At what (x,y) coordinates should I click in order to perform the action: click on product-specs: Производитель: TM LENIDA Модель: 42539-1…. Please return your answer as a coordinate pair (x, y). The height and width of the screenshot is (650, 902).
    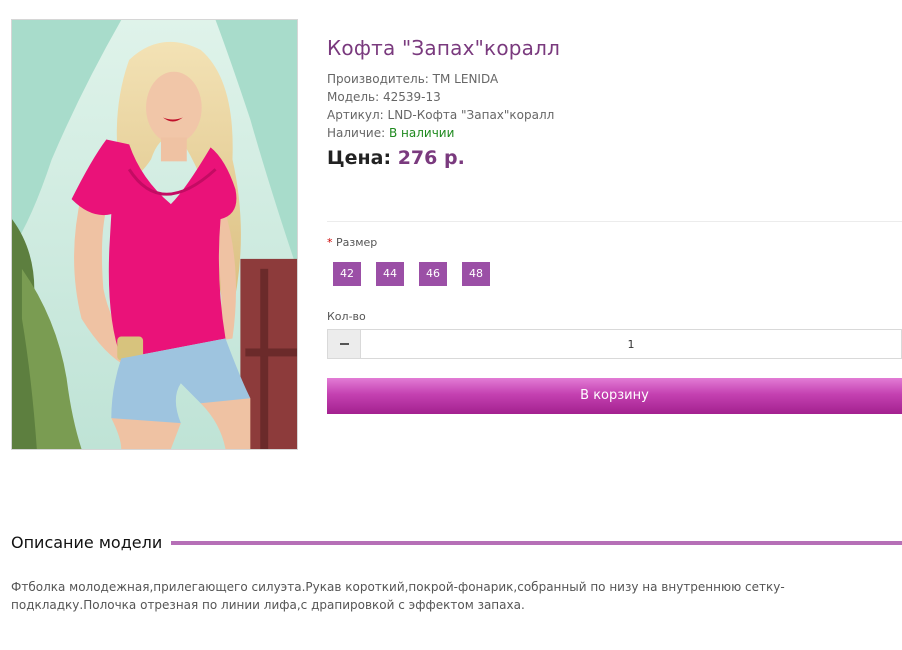
    Looking at the image, I should click on (614, 106).